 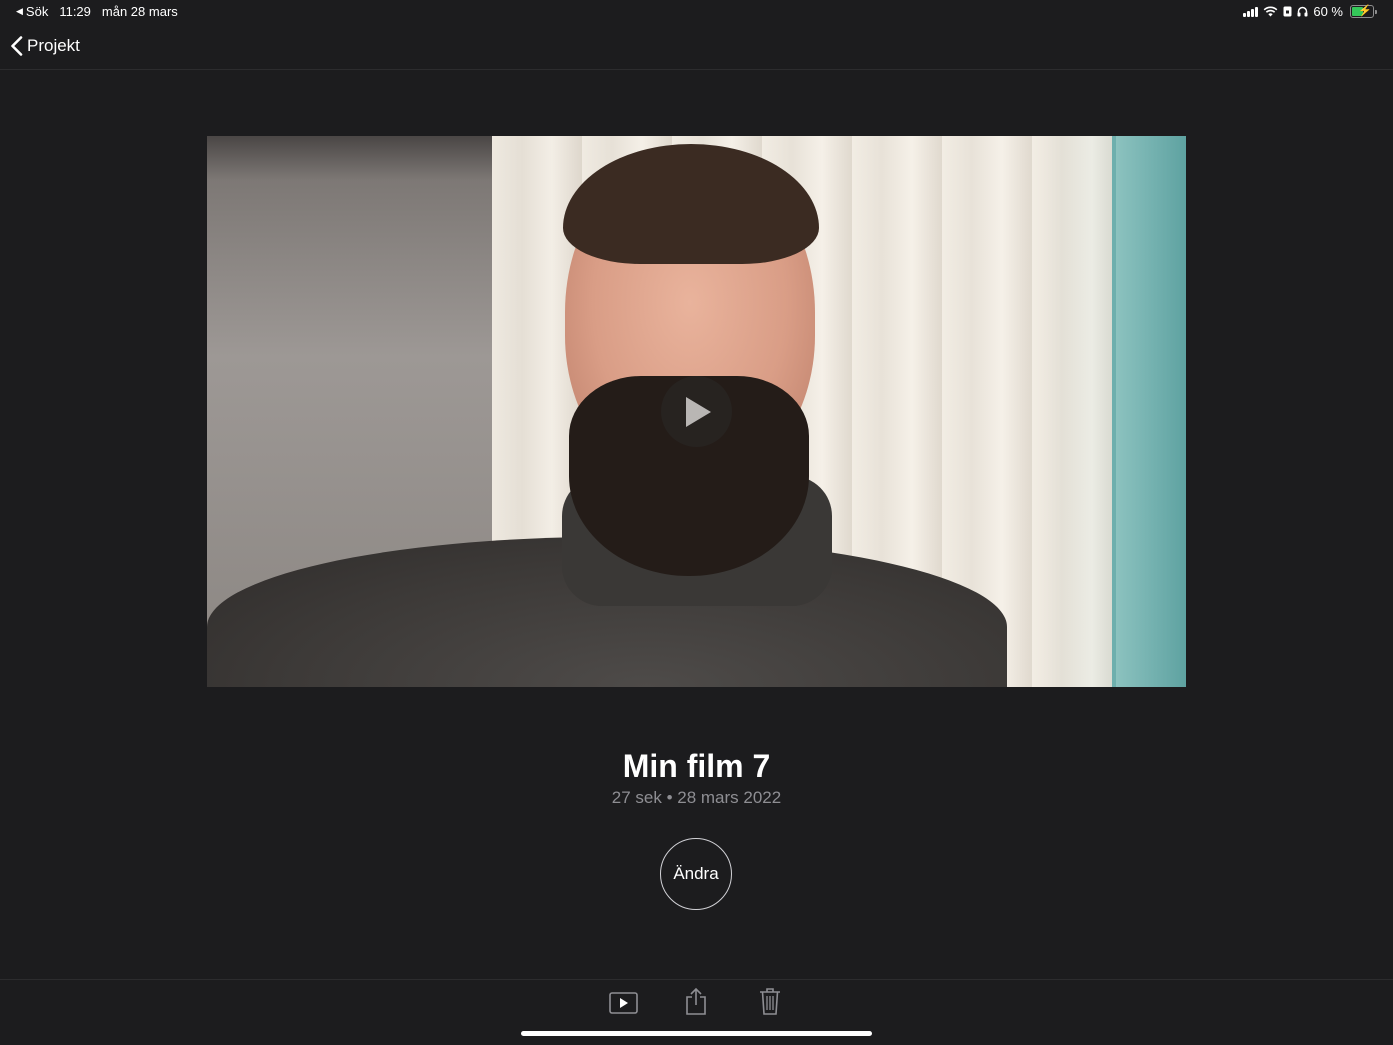 I want to click on project-duration-date: 27 sek • 28 mars 2022, so click(x=696, y=797).